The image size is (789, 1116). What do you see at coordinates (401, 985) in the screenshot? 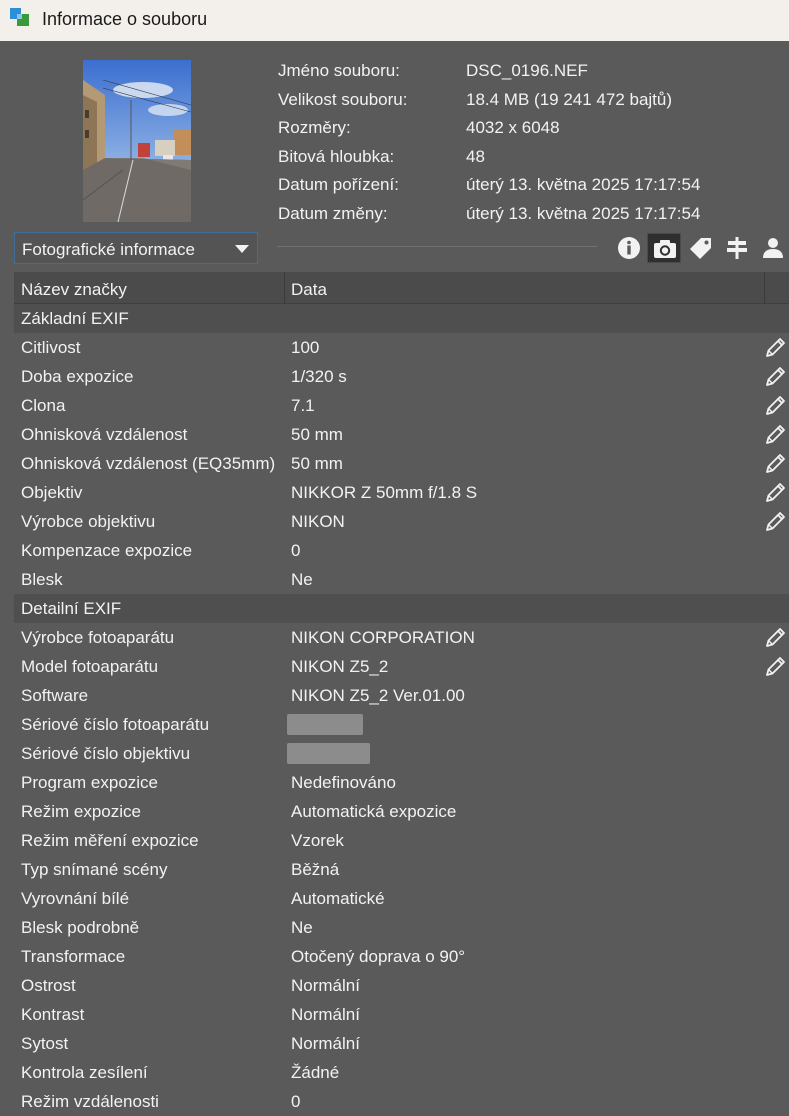
I see `table-row: Ostrost Normální` at bounding box center [401, 985].